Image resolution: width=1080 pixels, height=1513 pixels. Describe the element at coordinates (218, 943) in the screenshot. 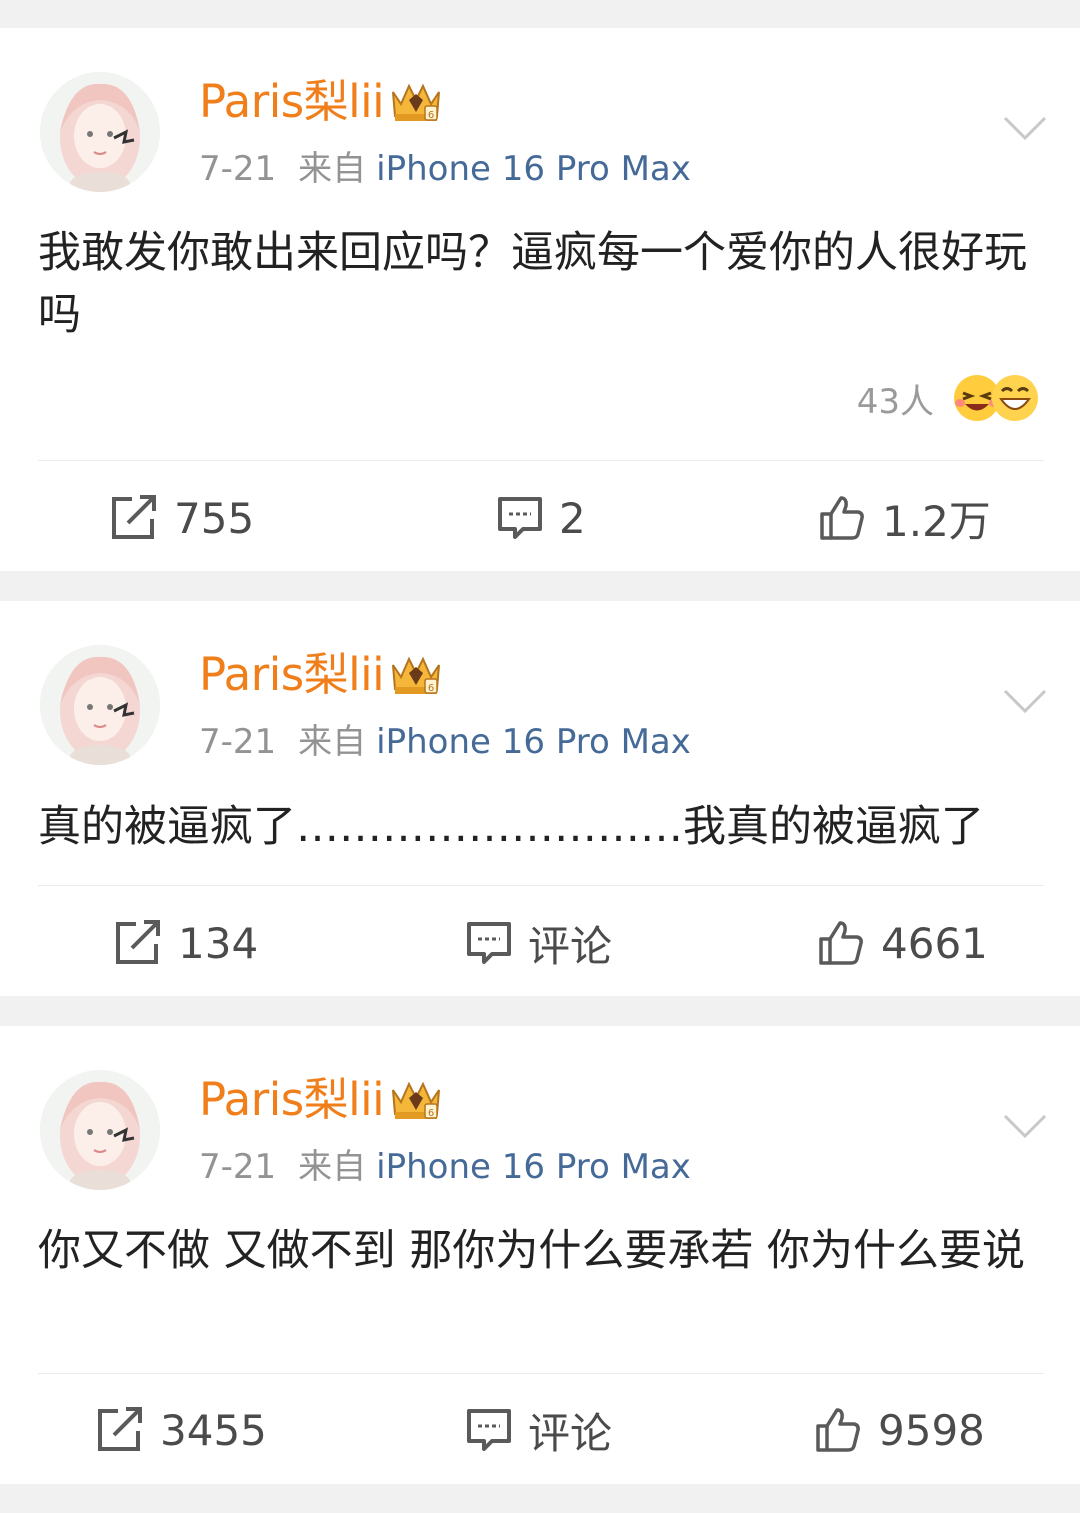

I see `repost-count: 134` at that location.